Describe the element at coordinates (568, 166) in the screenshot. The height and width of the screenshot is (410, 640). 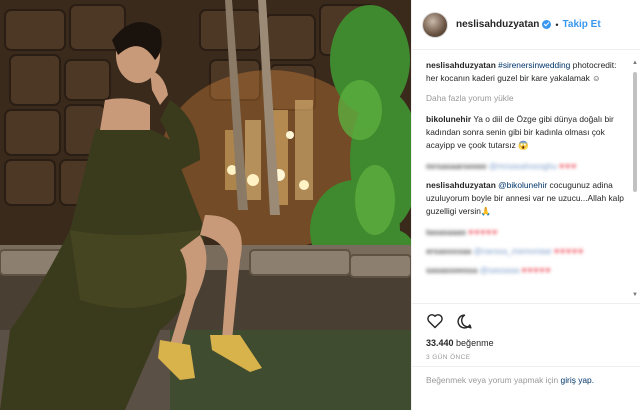
I see `hearts-emoji: ♥♥♥` at that location.